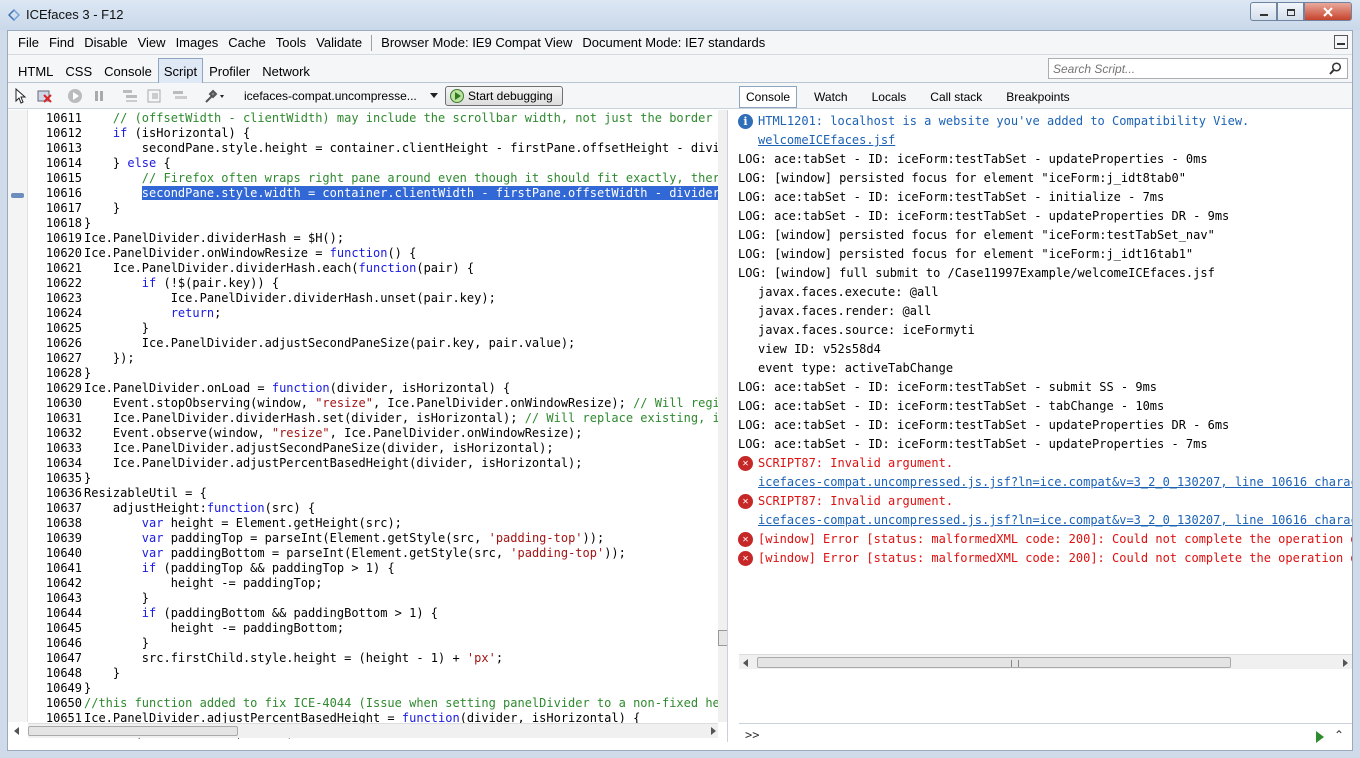 The width and height of the screenshot is (1360, 758). What do you see at coordinates (57, 193) in the screenshot?
I see `line-number: 10616` at bounding box center [57, 193].